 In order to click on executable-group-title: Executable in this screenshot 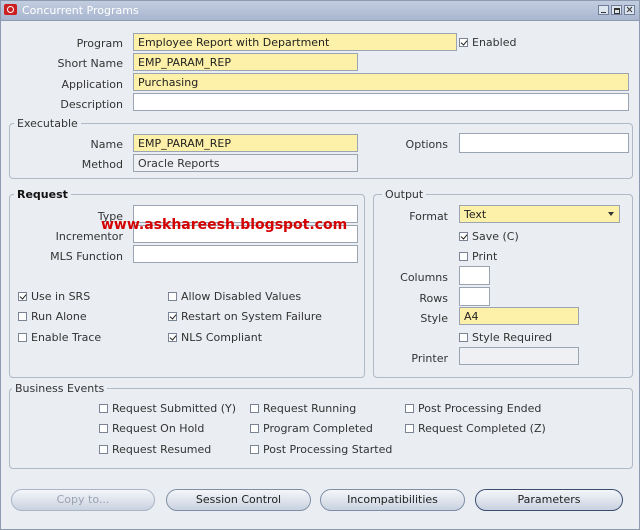, I will do `click(47, 123)`.